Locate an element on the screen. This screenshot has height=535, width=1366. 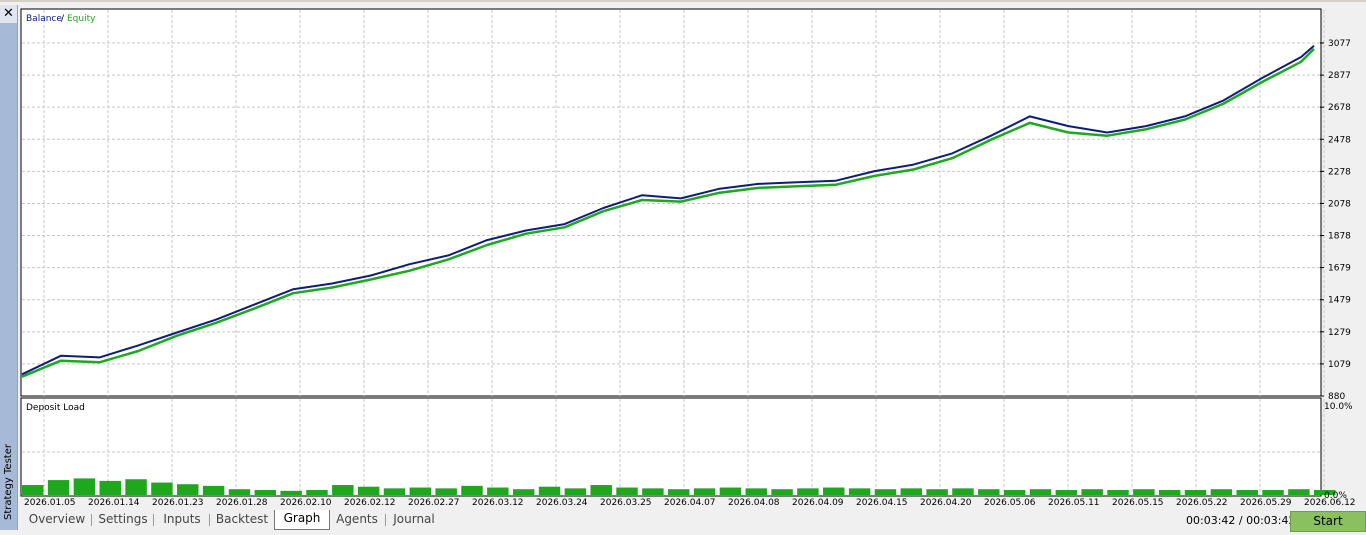
y-tick-label: 1878 is located at coordinates (1339, 237).